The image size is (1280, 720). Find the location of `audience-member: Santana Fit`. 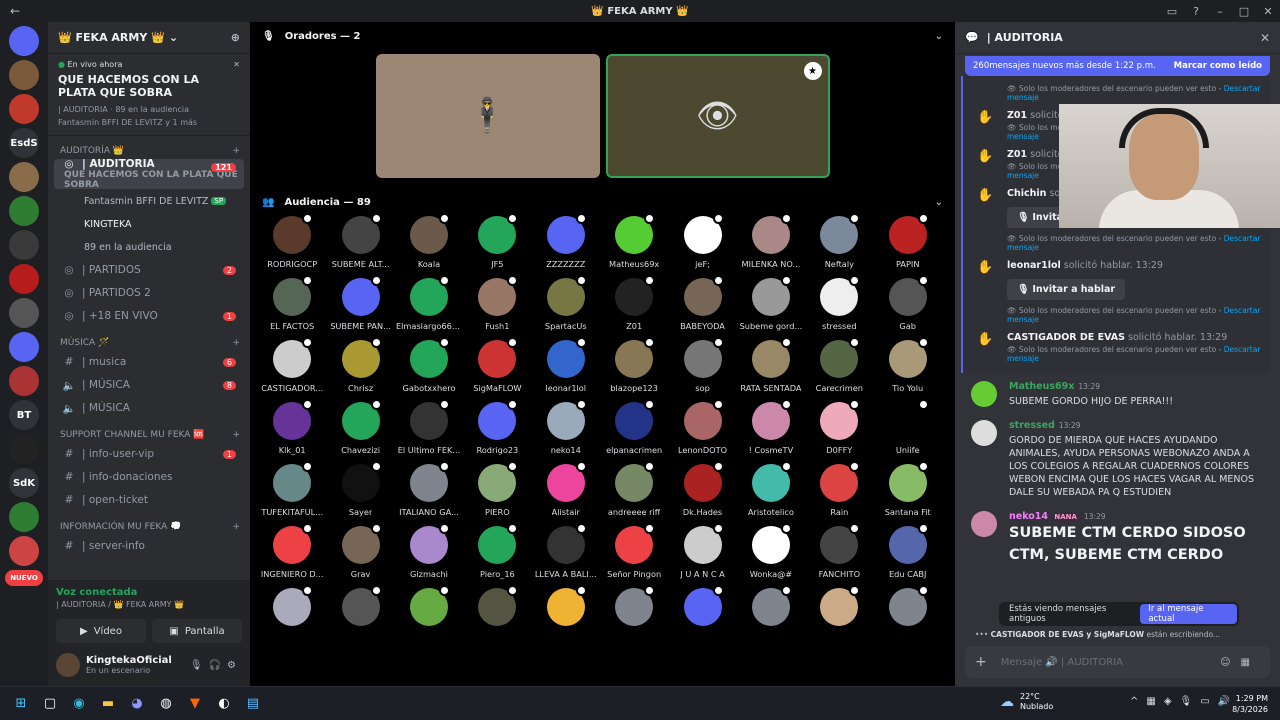

audience-member: Santana Fit is located at coordinates (908, 489).